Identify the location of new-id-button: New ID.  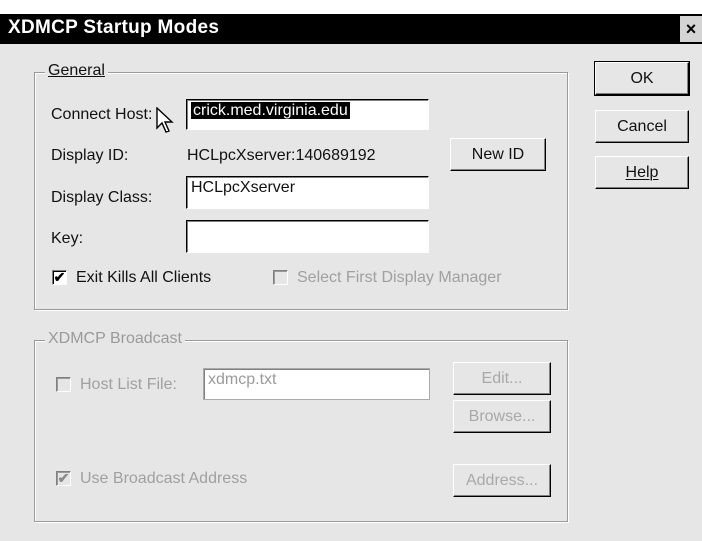
(498, 154).